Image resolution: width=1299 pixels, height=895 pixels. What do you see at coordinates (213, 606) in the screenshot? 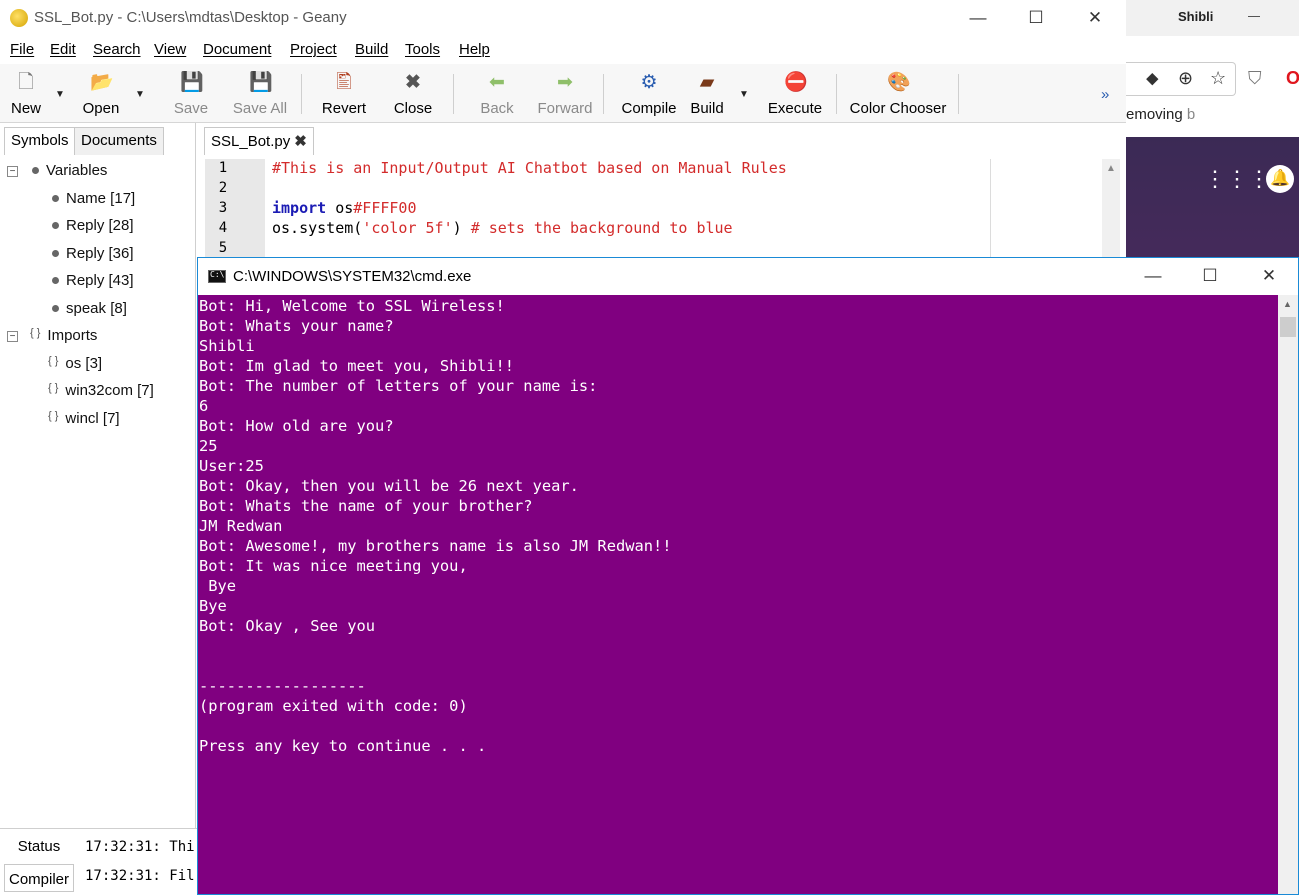
I see `console-line: Bye` at bounding box center [213, 606].